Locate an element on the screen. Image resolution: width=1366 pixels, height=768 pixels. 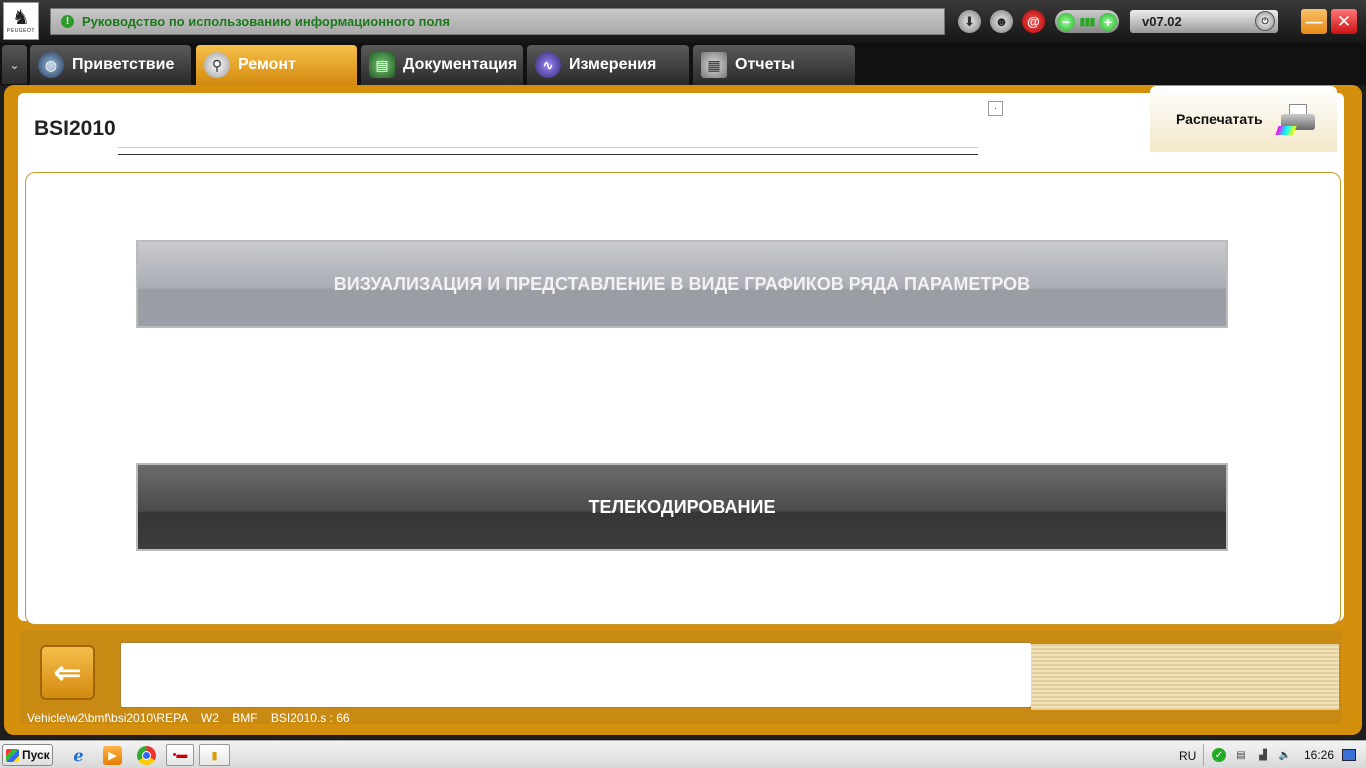
tab-label: Измерения is located at coordinates (613, 64).